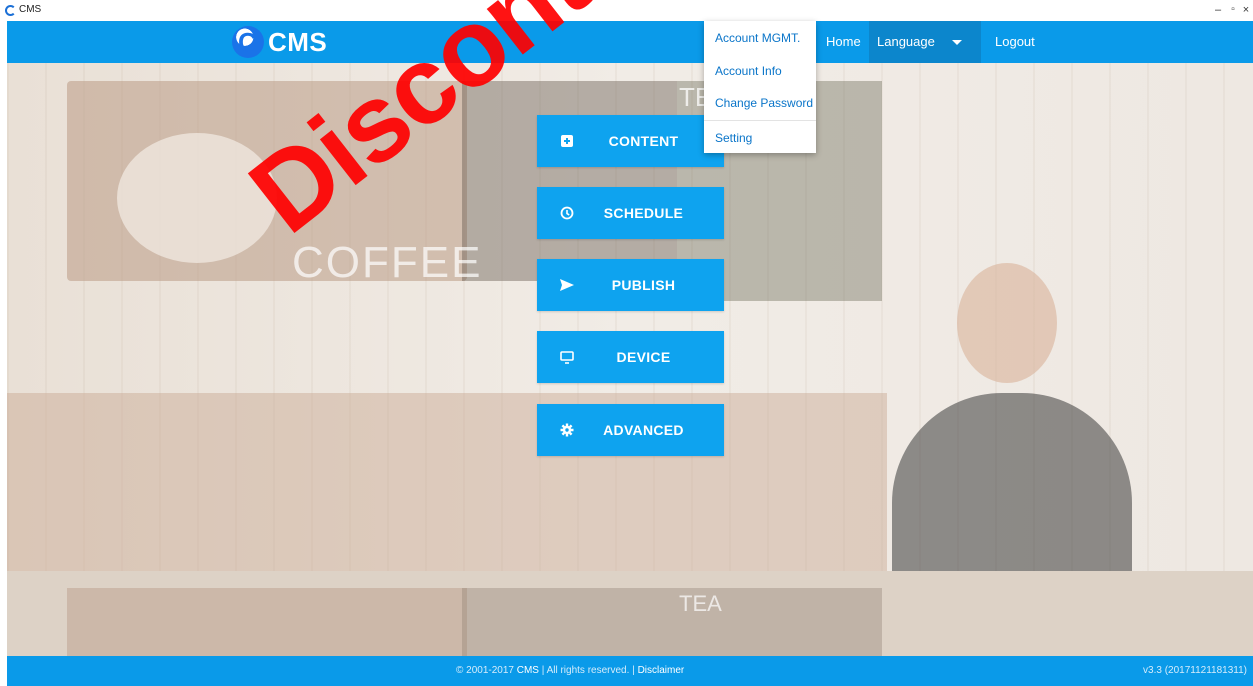 The image size is (1253, 686). Describe the element at coordinates (764, 103) in the screenshot. I see `menu-item-change-password: Change Password` at that location.